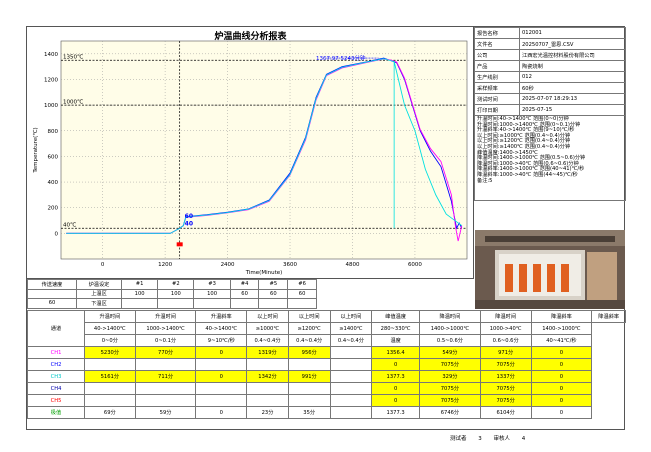 Image resolution: width=651 pixels, height=452 pixels. What do you see at coordinates (572, 88) in the screenshot?
I see `info-value: 60秒` at bounding box center [572, 88].